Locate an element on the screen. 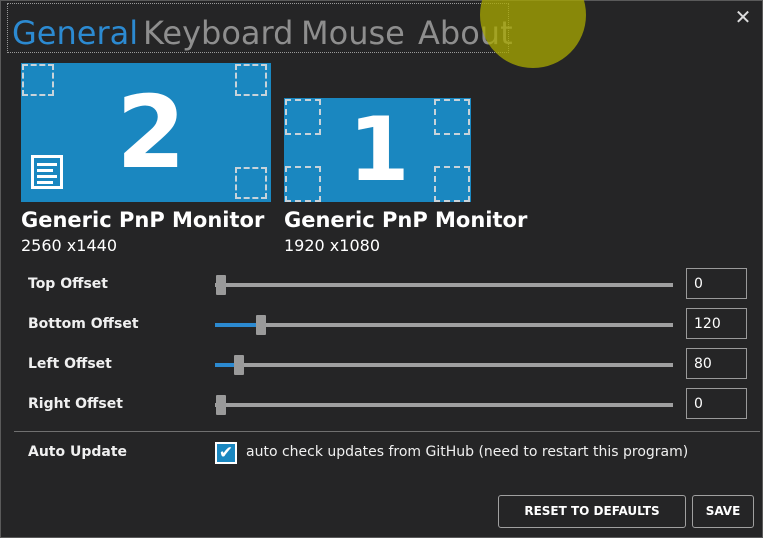  right-offset-label: Right Offset is located at coordinates (75, 404).